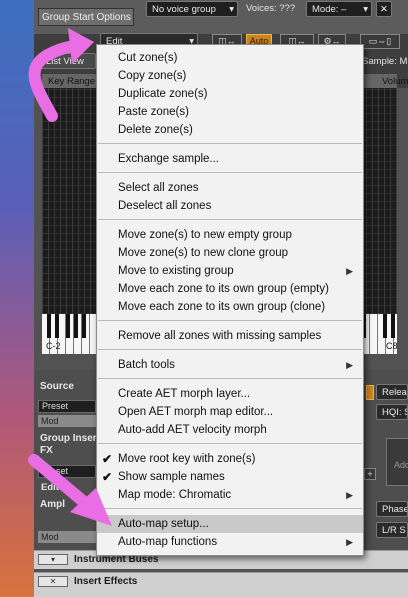 Image resolution: width=408 pixels, height=597 pixels. What do you see at coordinates (392, 392) in the screenshot?
I see `release-button: Relea` at bounding box center [392, 392].